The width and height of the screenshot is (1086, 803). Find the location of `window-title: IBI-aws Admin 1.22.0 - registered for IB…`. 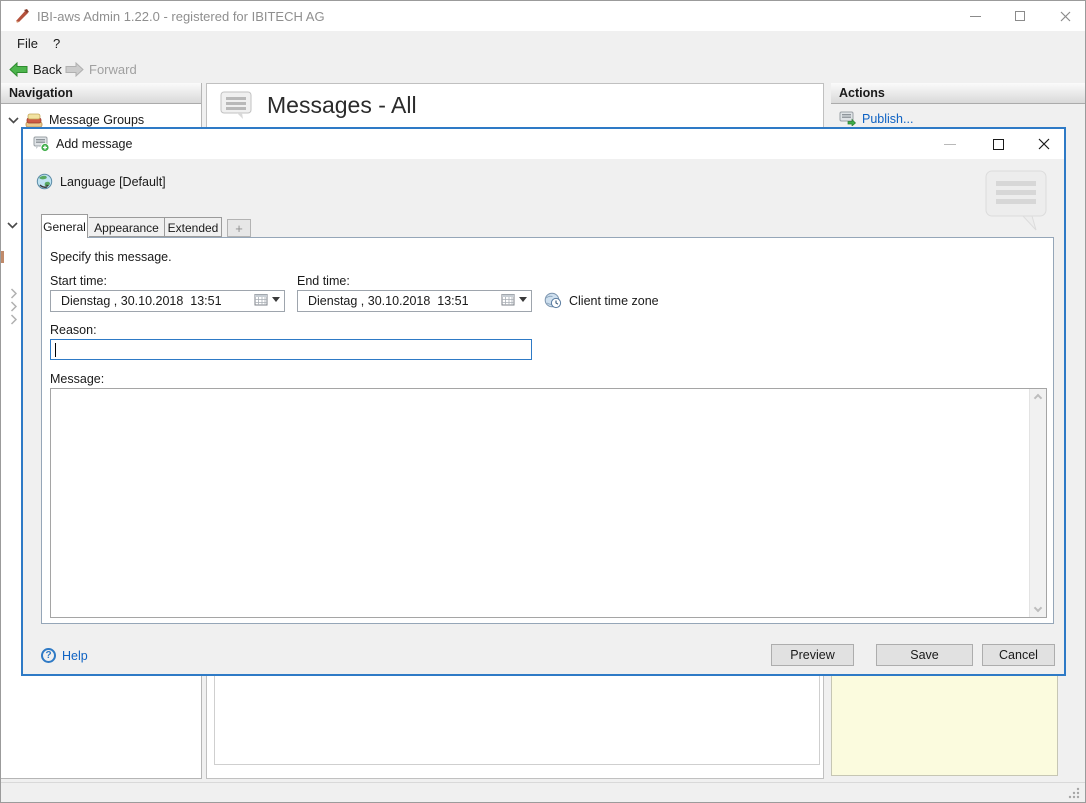

window-title: IBI-aws Admin 1.22.0 - registered for IB… is located at coordinates (181, 16).